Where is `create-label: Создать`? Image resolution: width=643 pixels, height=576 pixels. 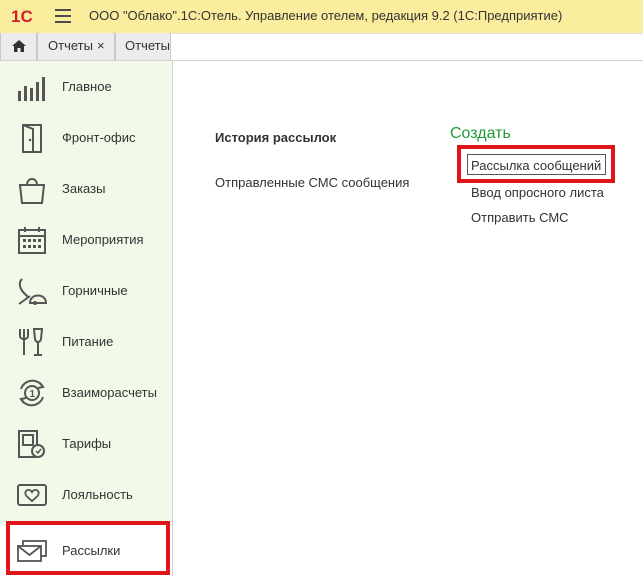 create-label: Создать is located at coordinates (480, 133).